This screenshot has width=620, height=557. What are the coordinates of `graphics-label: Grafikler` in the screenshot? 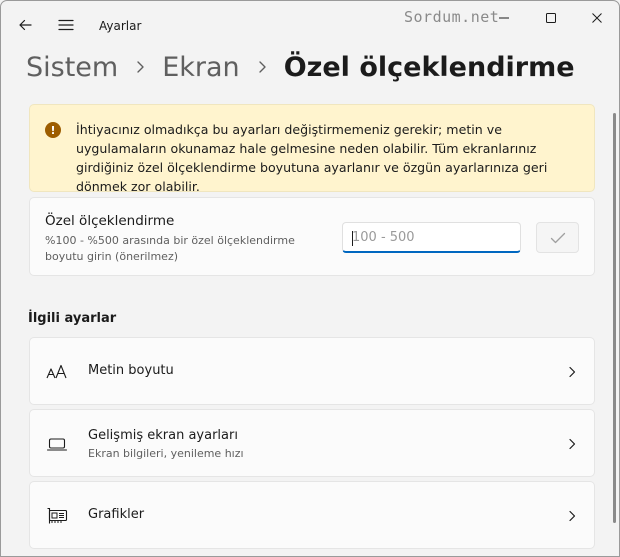 It's located at (116, 514).